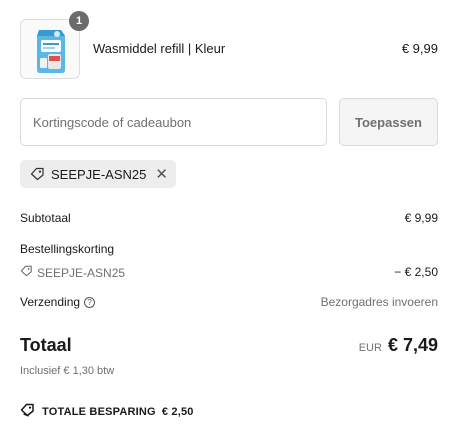 The height and width of the screenshot is (436, 475). Describe the element at coordinates (412, 345) in the screenshot. I see `total-amount: € 7,49` at that location.